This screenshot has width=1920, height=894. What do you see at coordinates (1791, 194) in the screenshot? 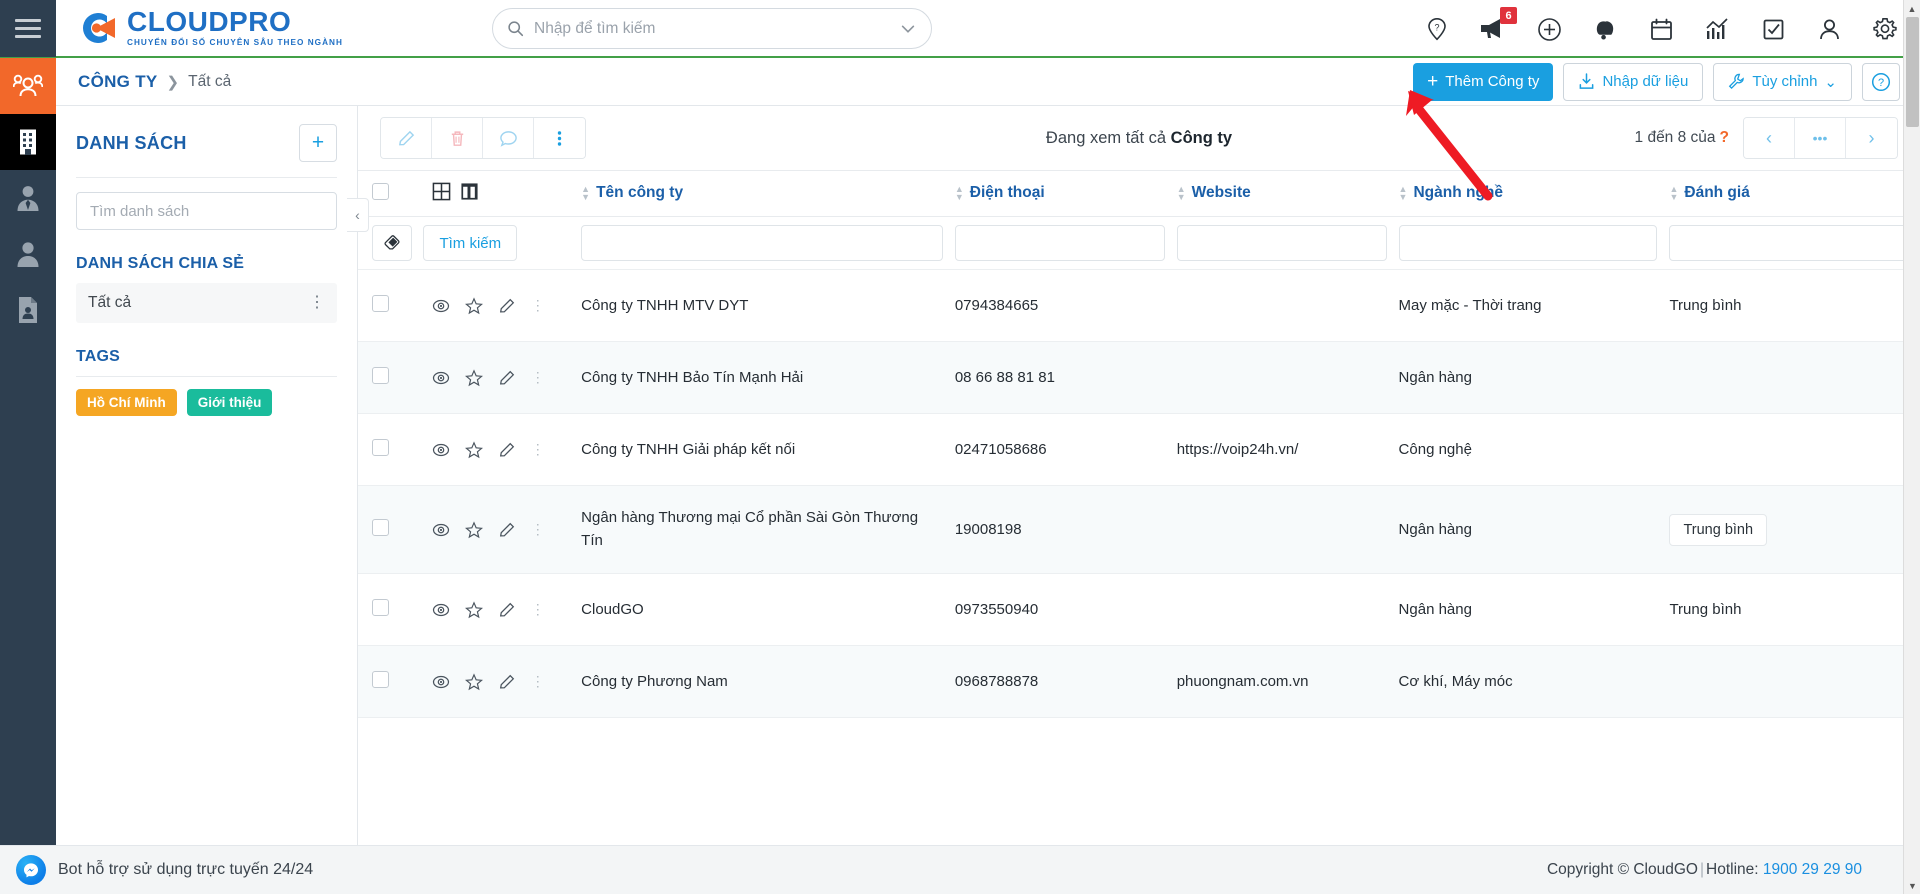
I see `column-header-rating: ▲ ▼ Đánh giá` at bounding box center [1791, 194].